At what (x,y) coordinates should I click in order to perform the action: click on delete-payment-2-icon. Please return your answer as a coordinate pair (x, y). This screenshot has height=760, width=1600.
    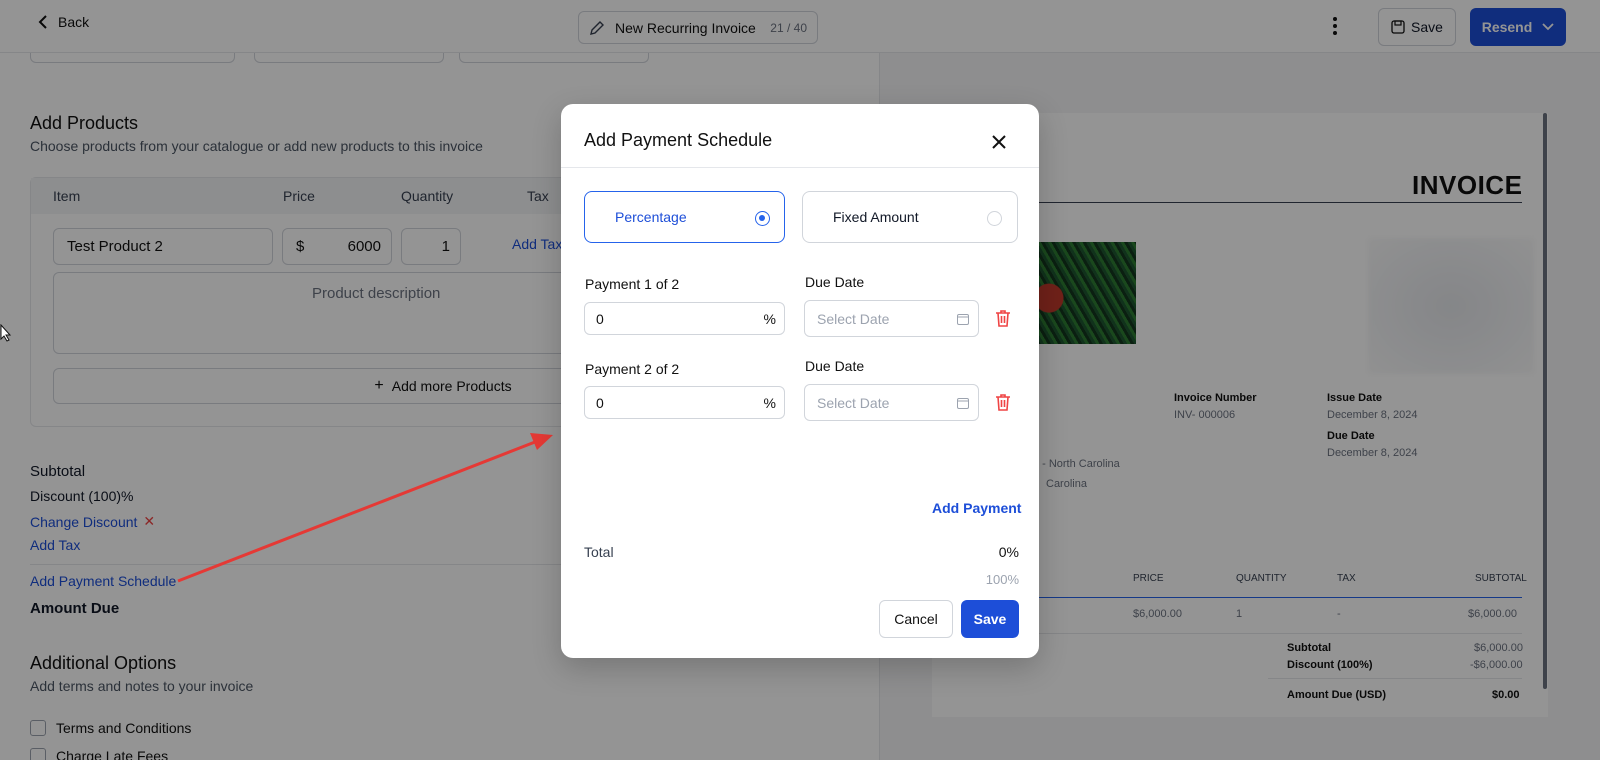
    Looking at the image, I should click on (1003, 402).